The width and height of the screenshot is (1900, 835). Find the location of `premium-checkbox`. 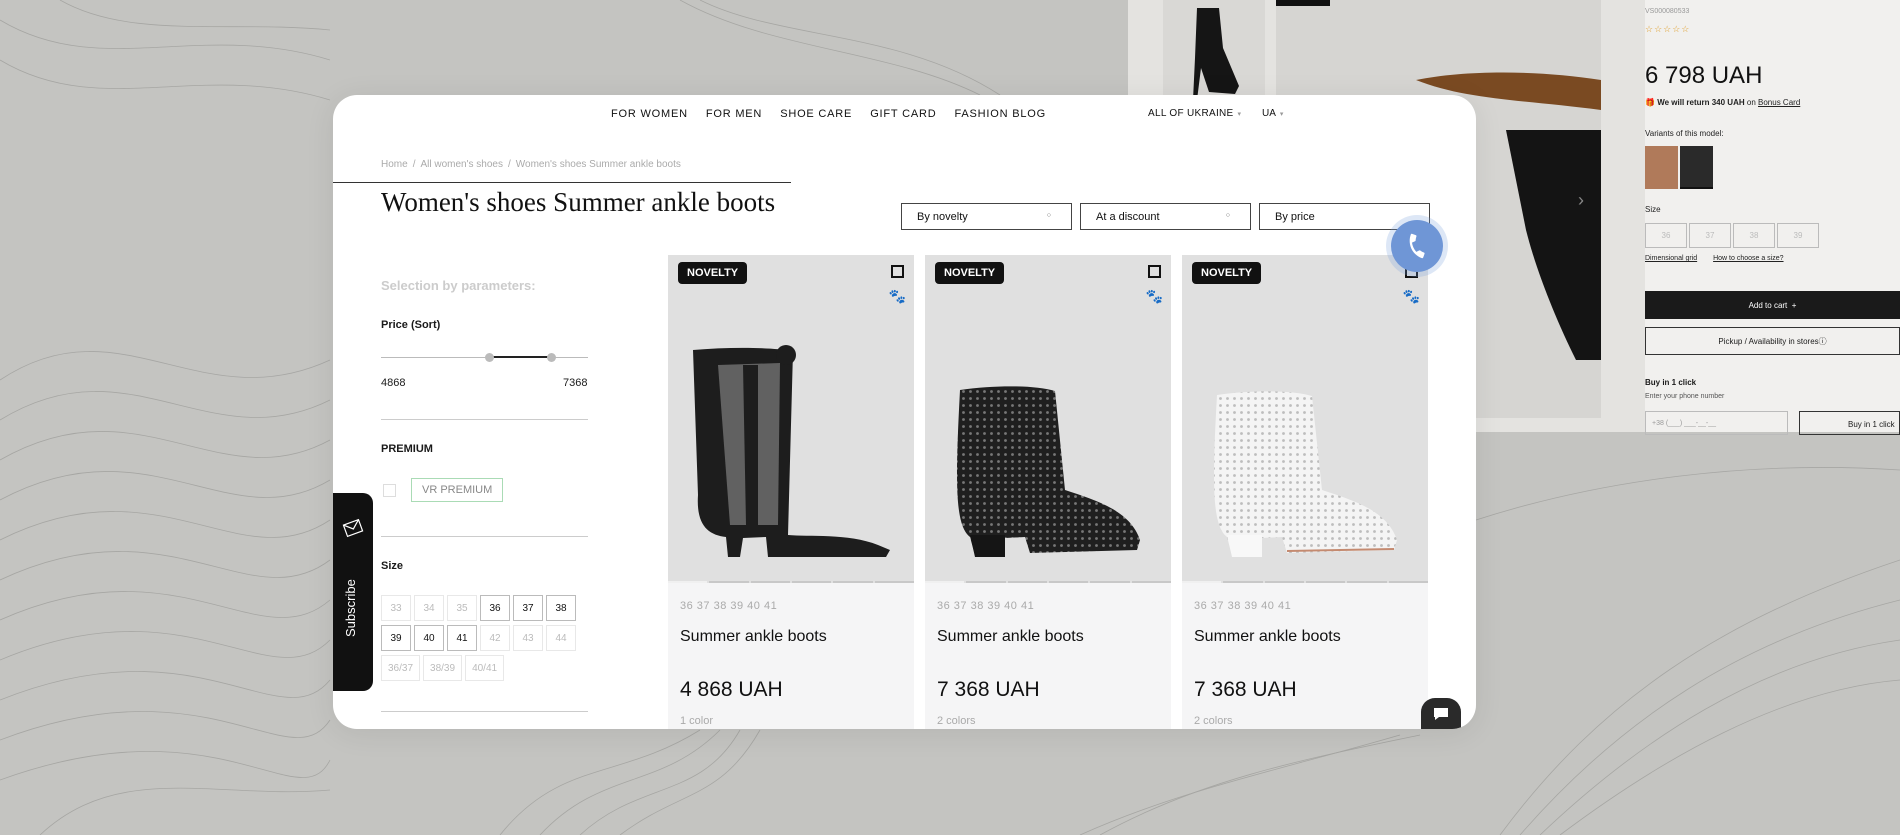

premium-checkbox is located at coordinates (389, 490).